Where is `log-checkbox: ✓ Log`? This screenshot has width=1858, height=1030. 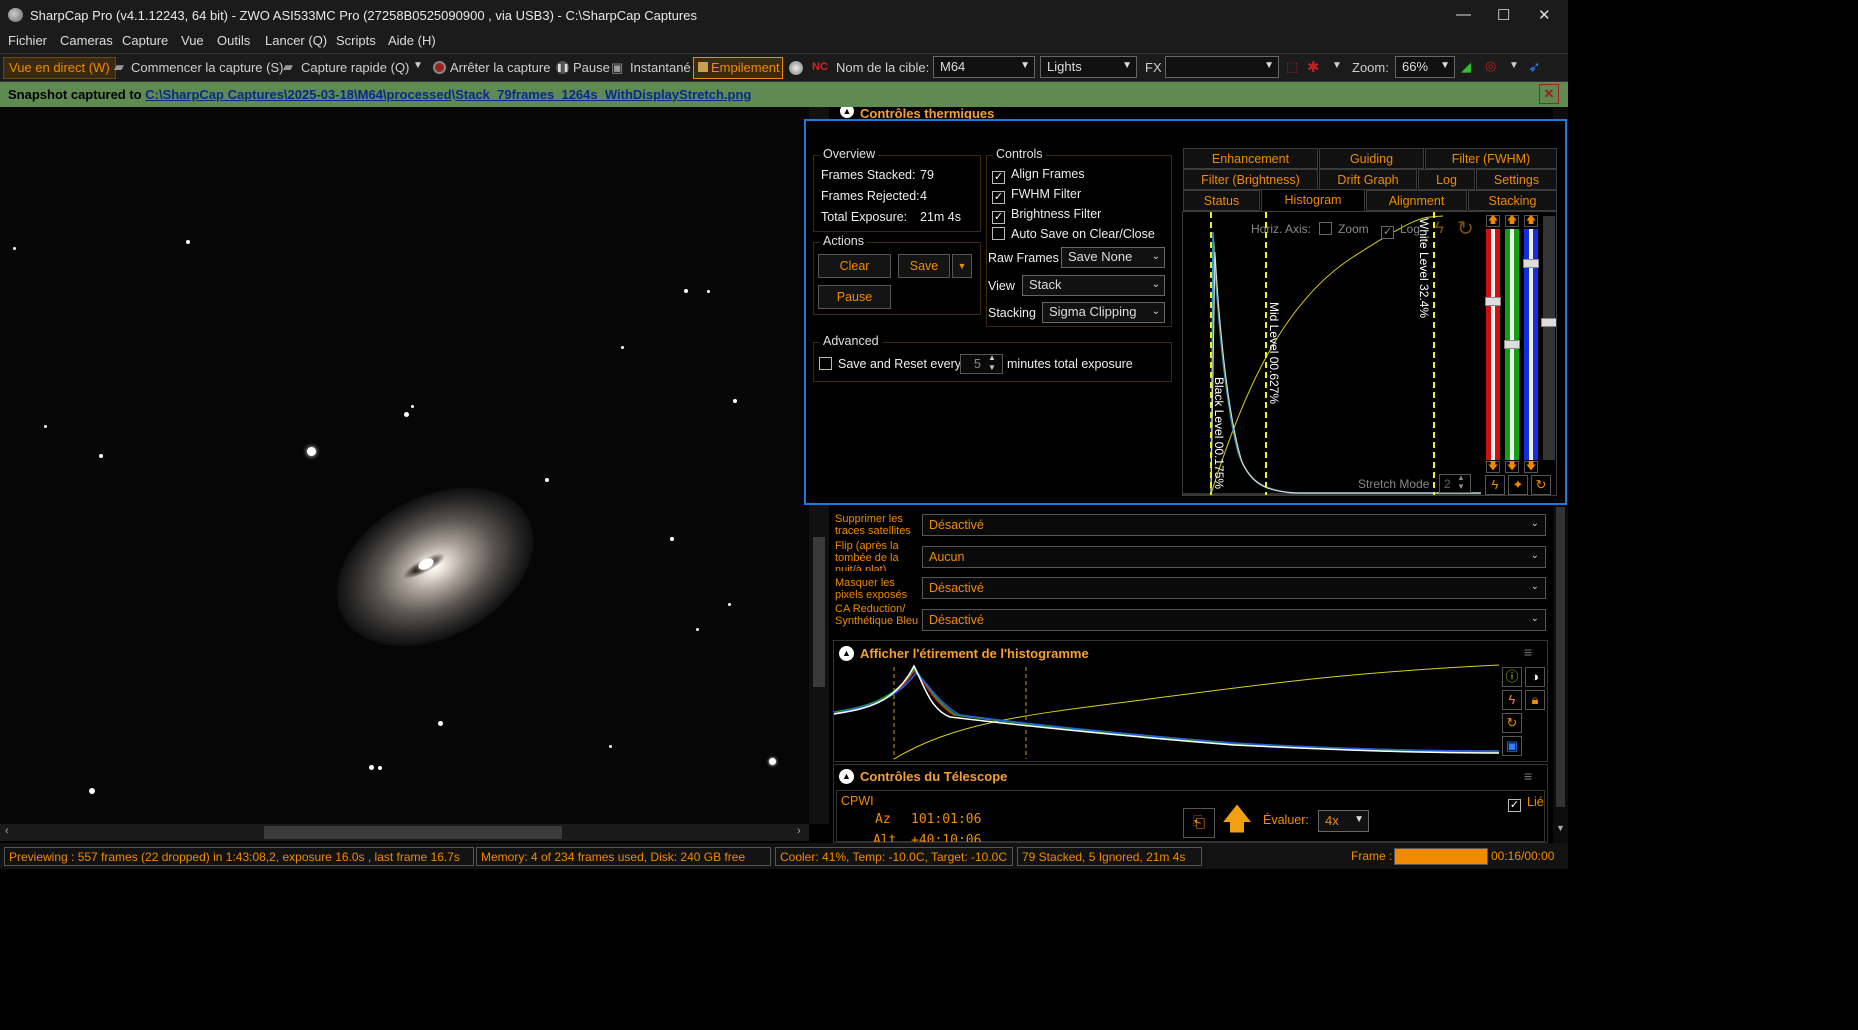 log-checkbox: ✓ Log is located at coordinates (1400, 230).